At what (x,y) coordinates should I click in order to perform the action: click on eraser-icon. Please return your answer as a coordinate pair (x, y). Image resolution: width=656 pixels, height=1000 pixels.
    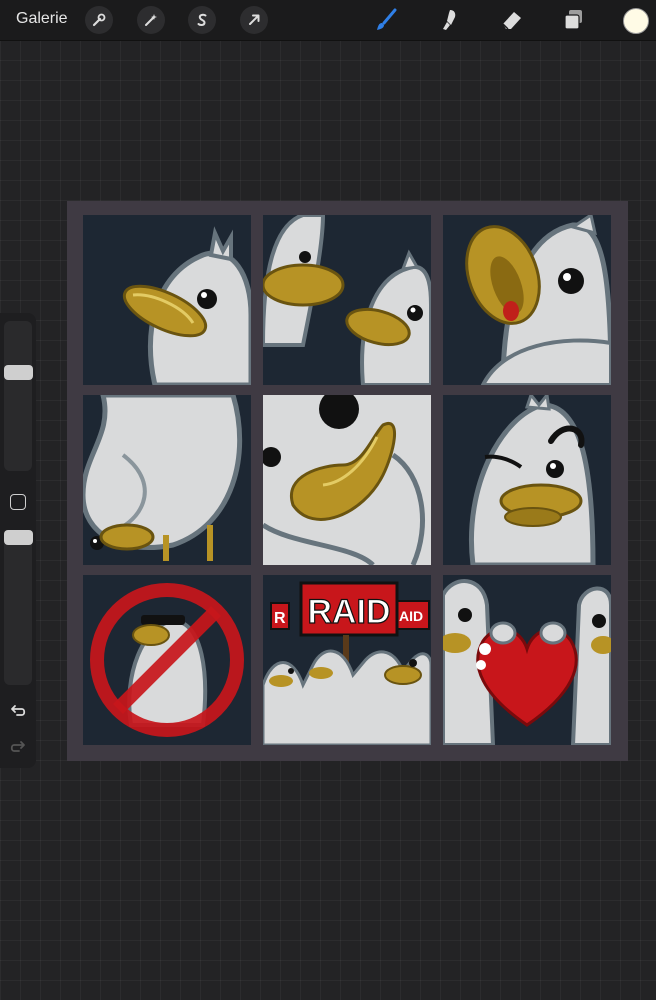
    Looking at the image, I should click on (512, 20).